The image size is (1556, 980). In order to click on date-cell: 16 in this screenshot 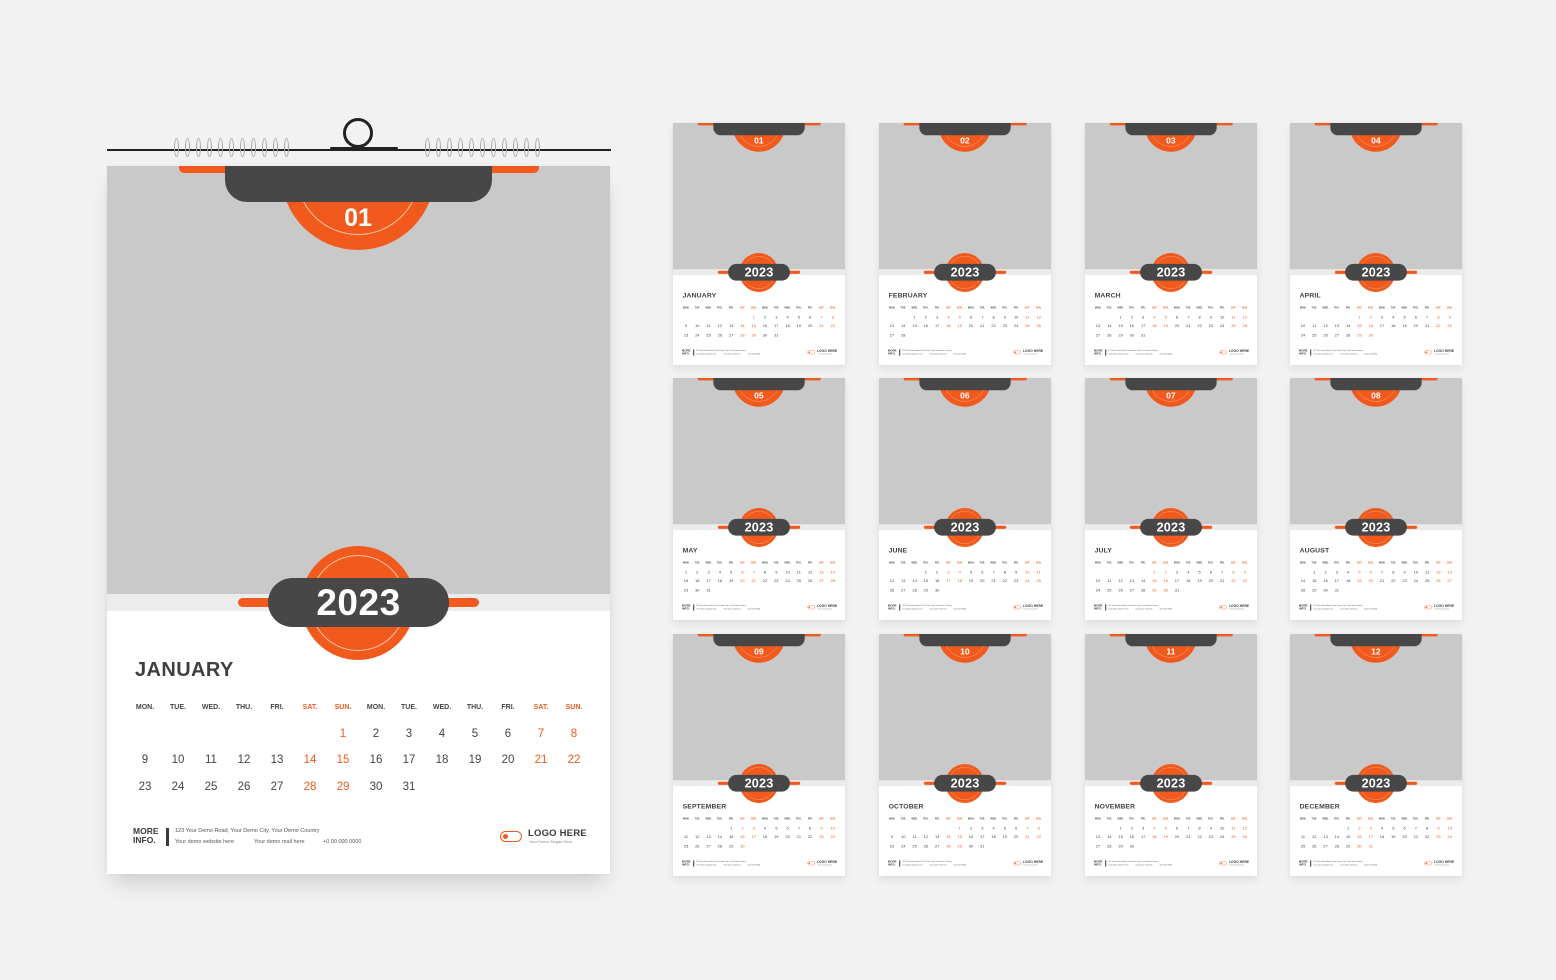, I will do `click(1132, 326)`.